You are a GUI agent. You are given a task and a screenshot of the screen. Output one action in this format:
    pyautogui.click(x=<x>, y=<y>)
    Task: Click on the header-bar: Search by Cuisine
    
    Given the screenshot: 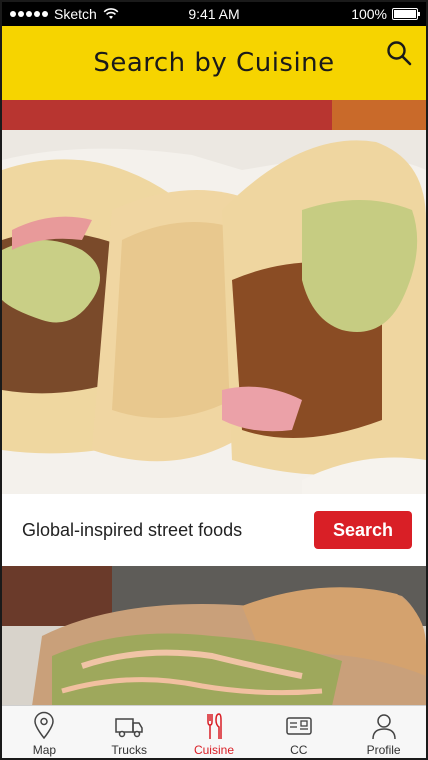 What is the action you would take?
    pyautogui.click(x=214, y=63)
    